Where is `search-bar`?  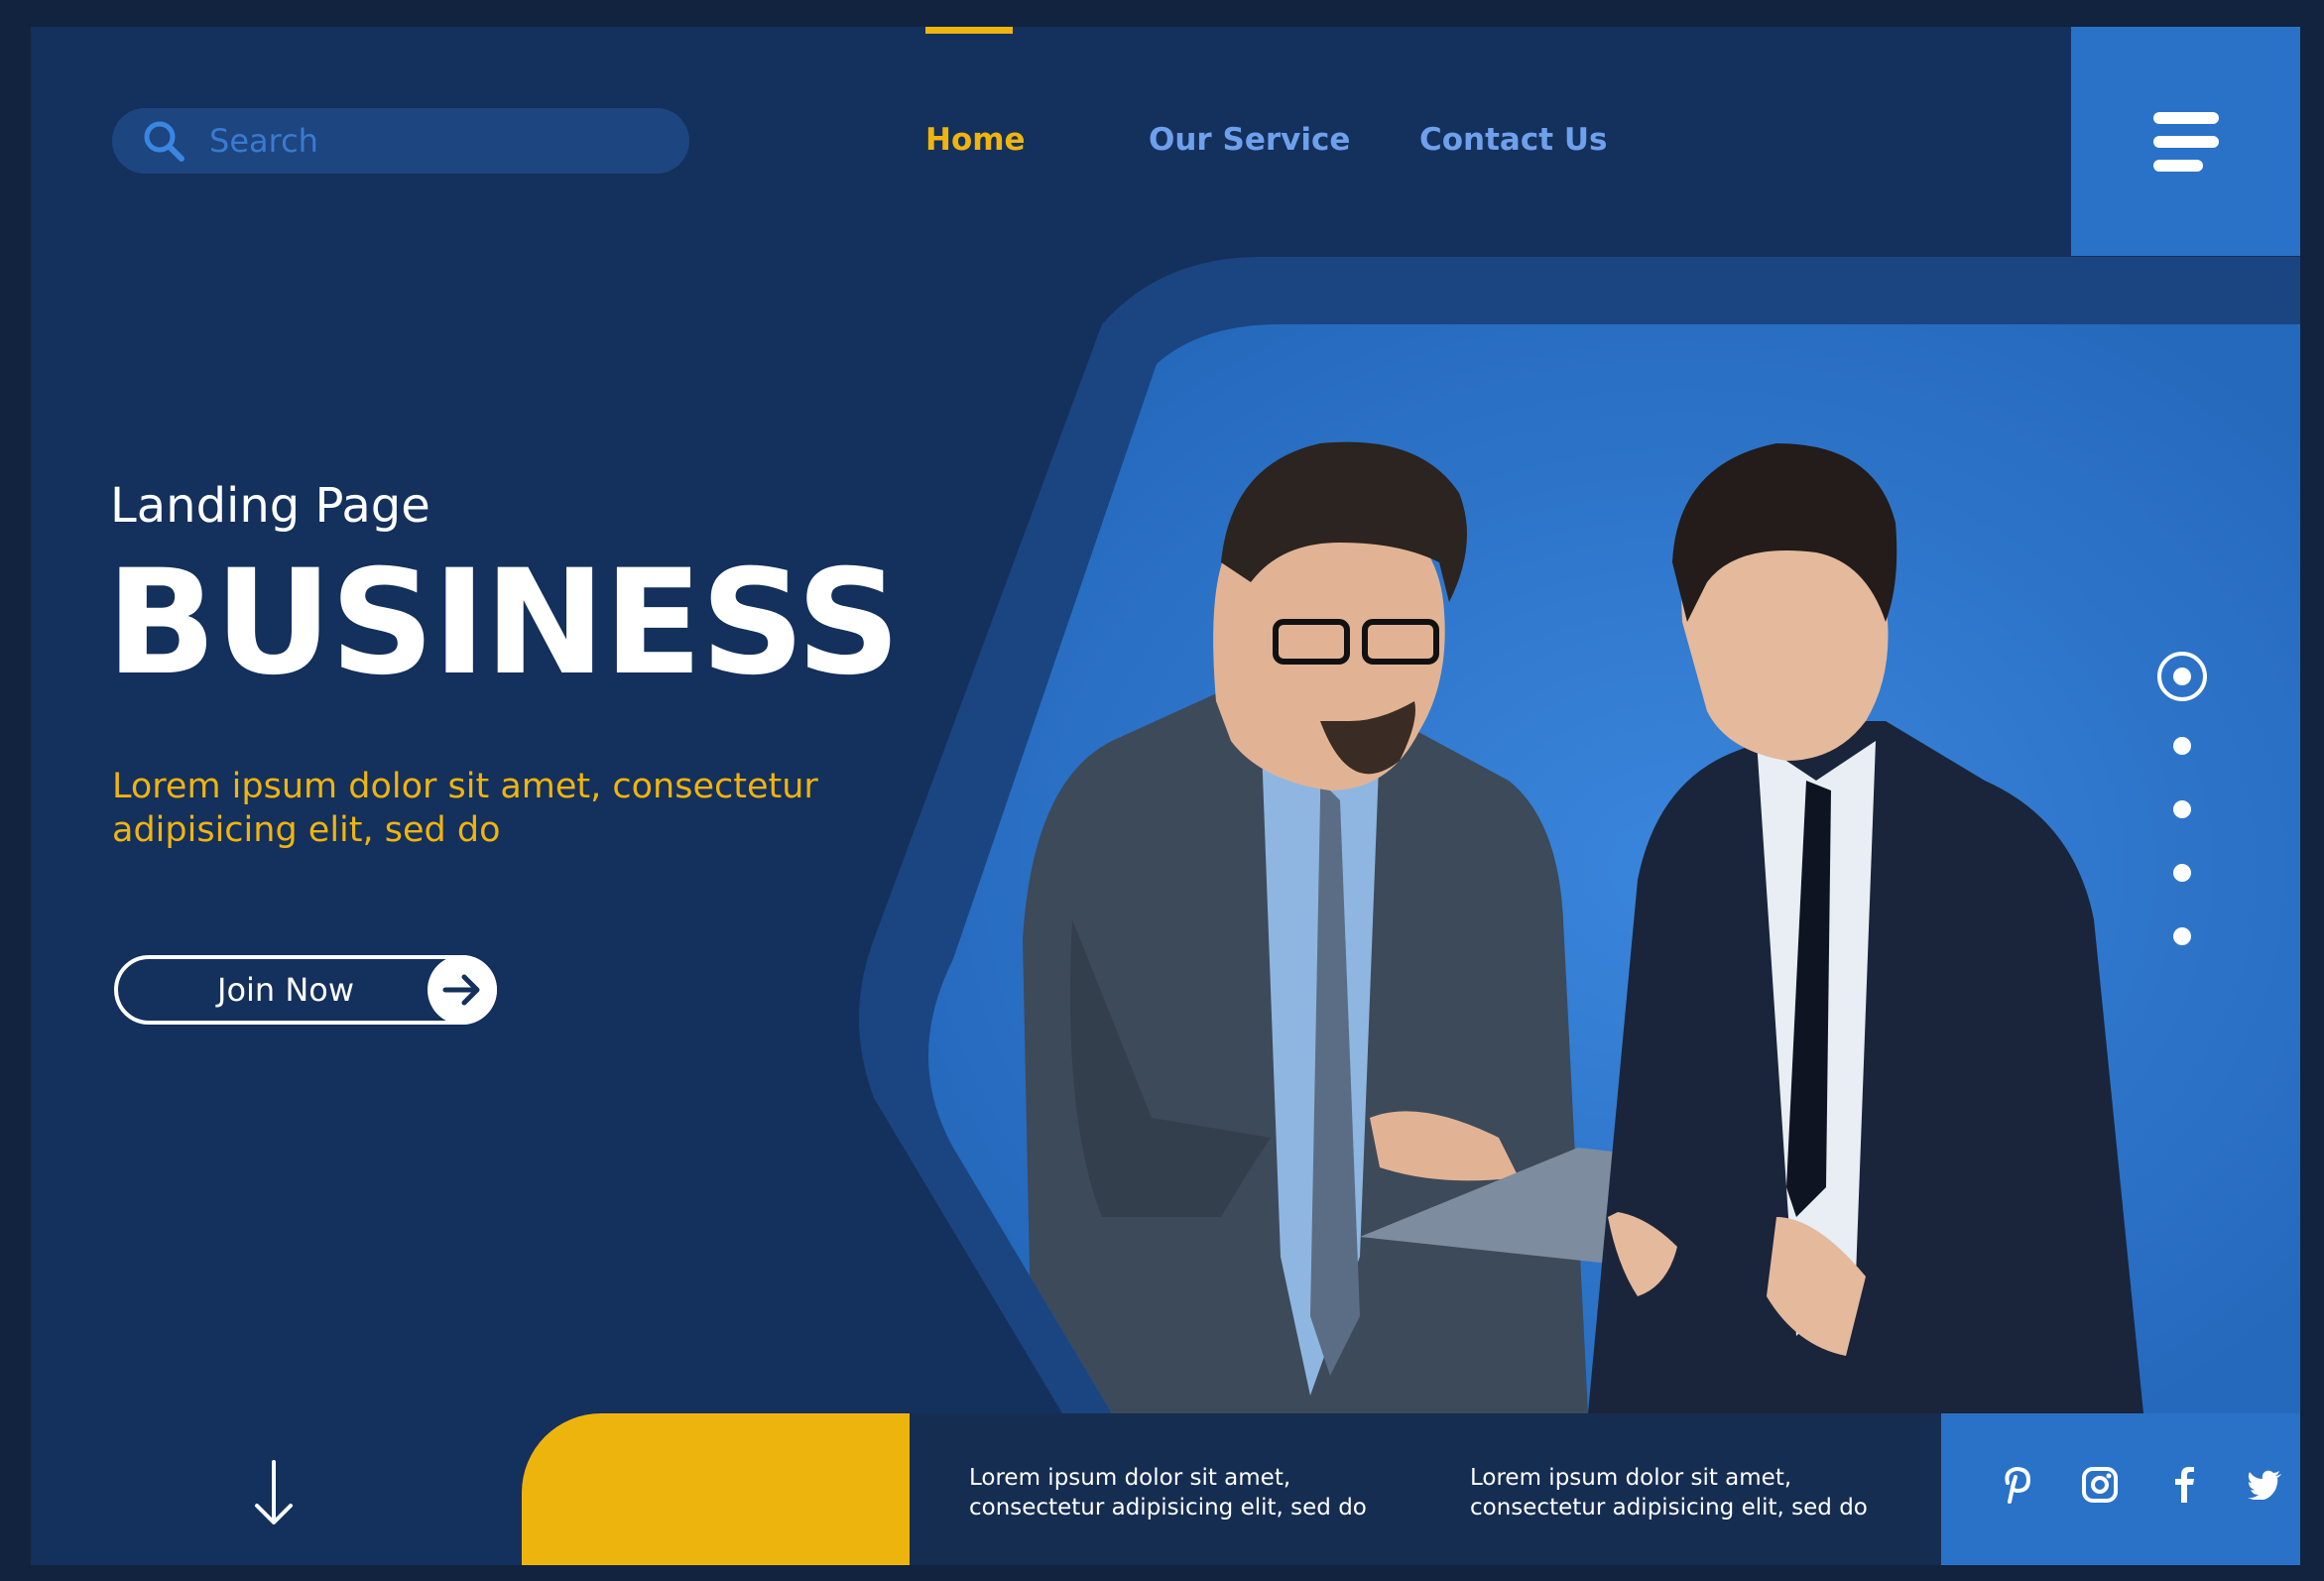 search-bar is located at coordinates (401, 141).